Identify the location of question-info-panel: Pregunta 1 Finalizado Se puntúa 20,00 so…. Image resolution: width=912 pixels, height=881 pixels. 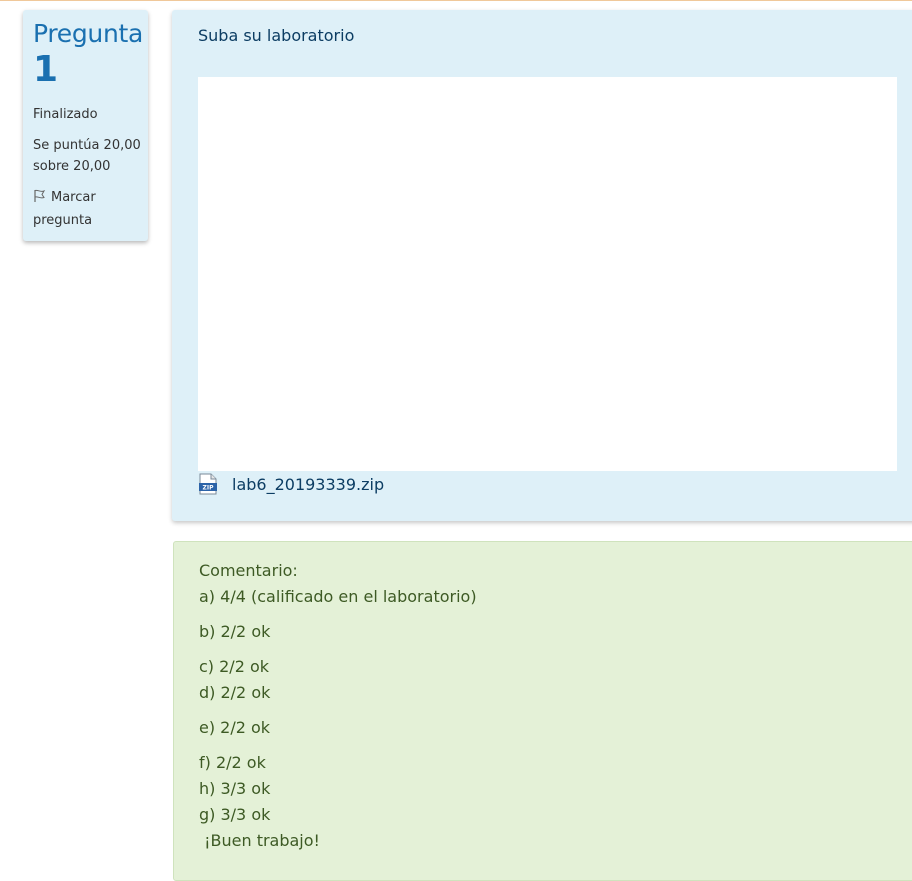
(85, 125).